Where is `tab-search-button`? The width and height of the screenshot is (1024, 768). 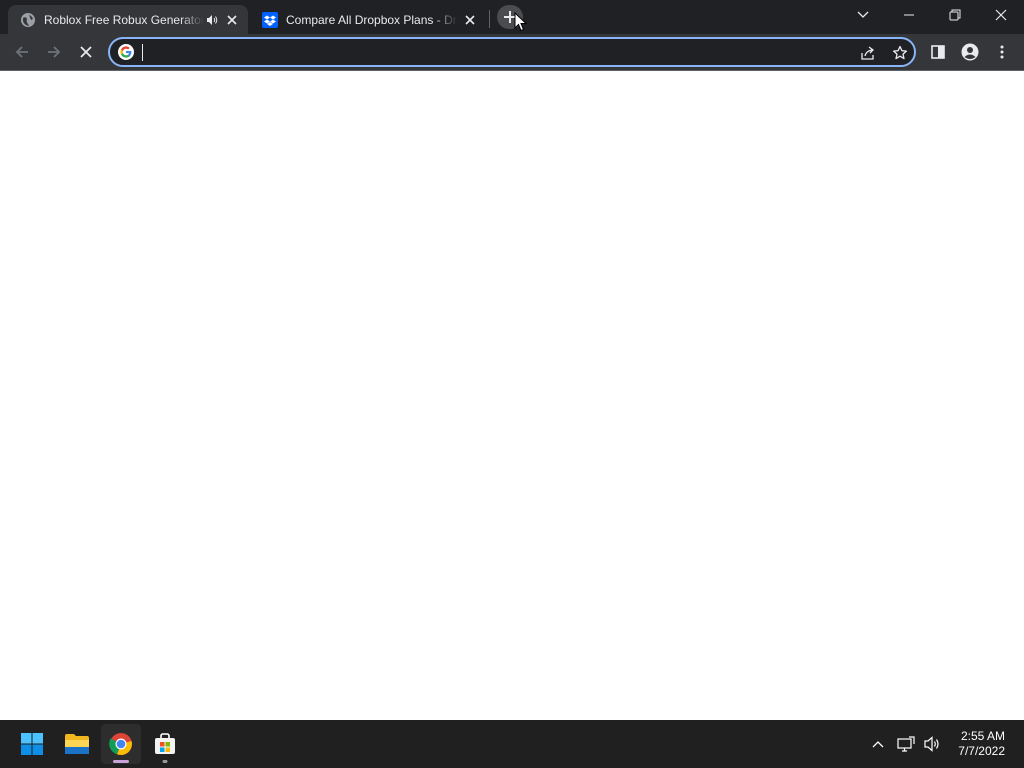
tab-search-button is located at coordinates (863, 15).